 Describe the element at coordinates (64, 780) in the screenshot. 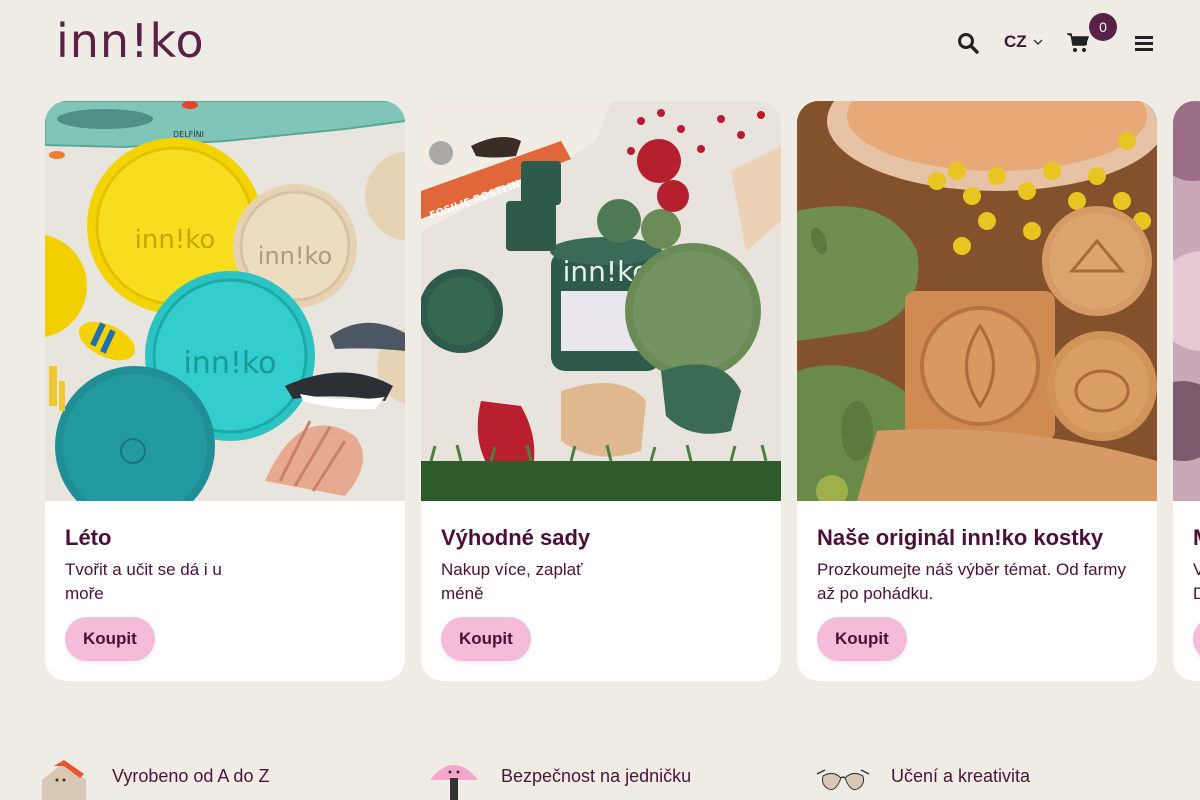

I see `house-icon` at that location.